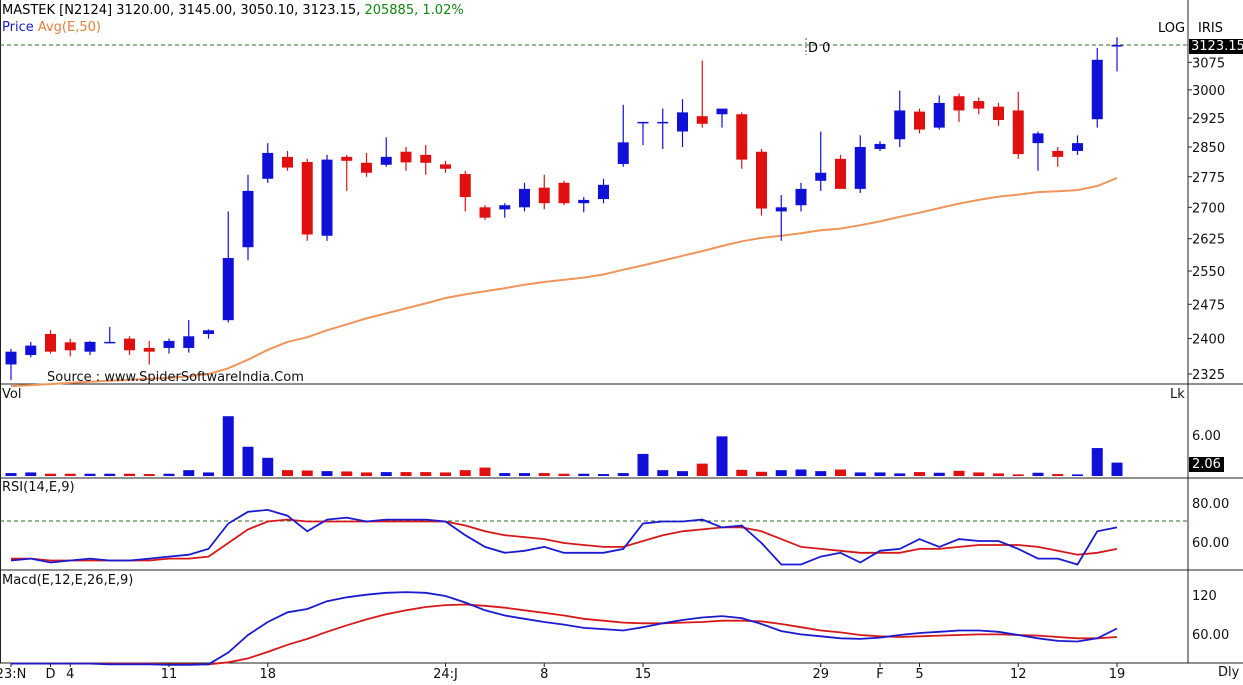 This screenshot has height=685, width=1243. What do you see at coordinates (68, 580) in the screenshot?
I see `macd-panel-label: Macd(E,12,E,26,E,9)` at bounding box center [68, 580].